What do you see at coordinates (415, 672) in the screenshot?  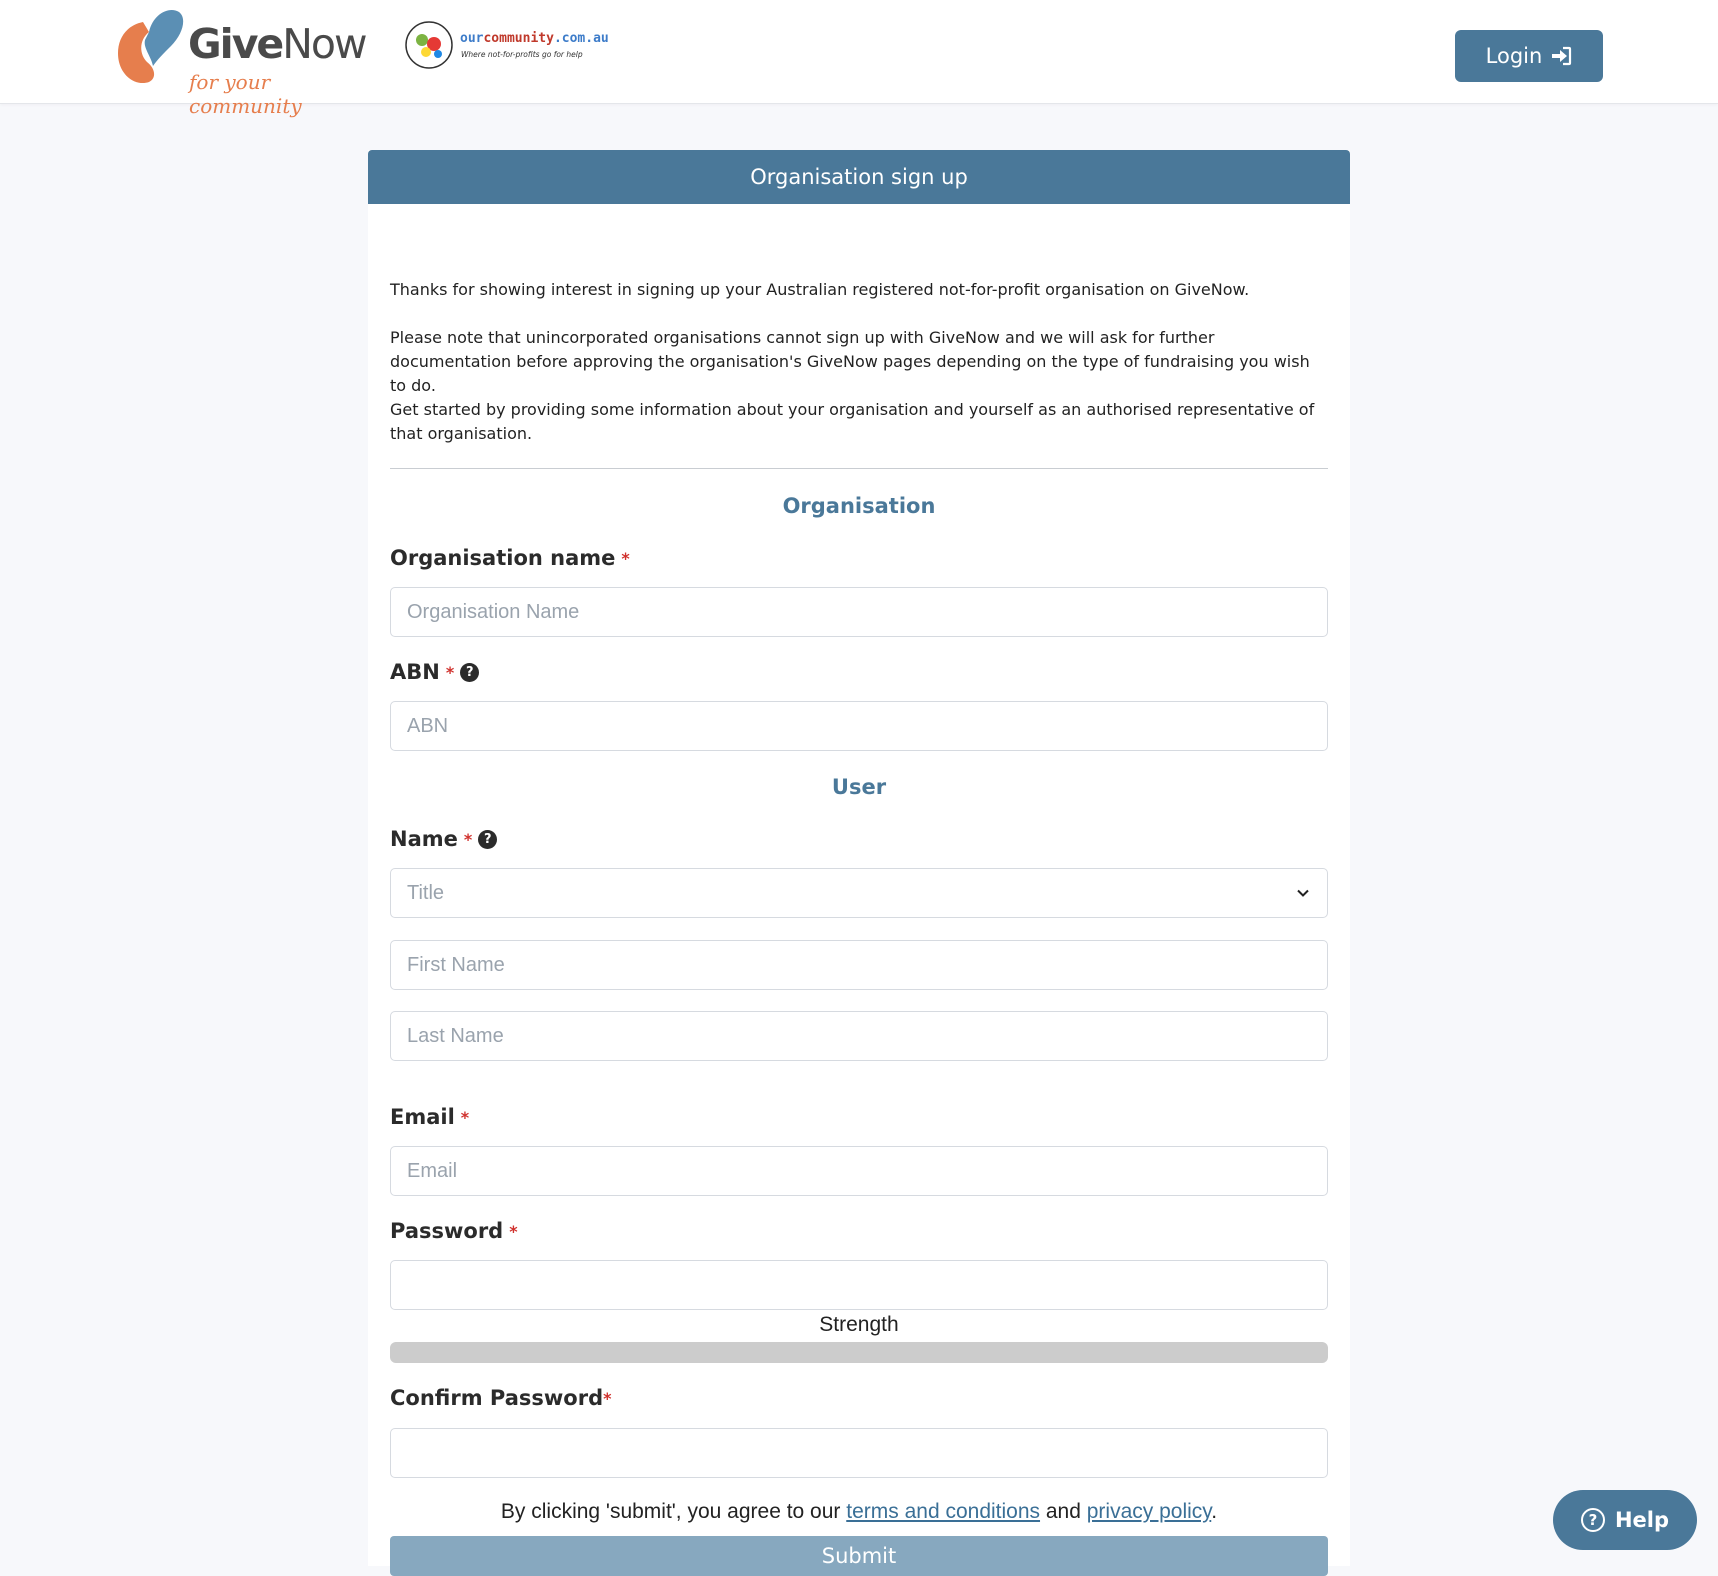 I see `abn-label-text: ABN` at bounding box center [415, 672].